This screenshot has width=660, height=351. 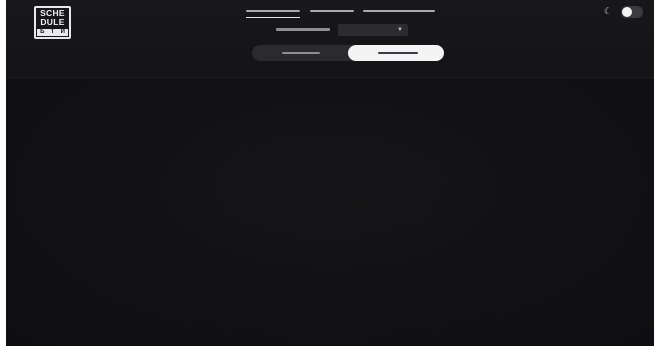 I want to click on filter-select: ▼, so click(x=373, y=30).